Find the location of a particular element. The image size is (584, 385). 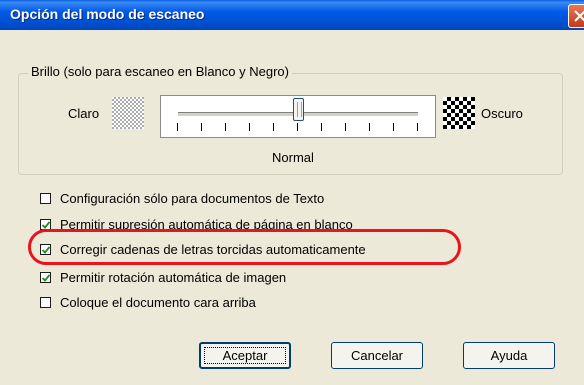

slider-thumb is located at coordinates (298, 109).